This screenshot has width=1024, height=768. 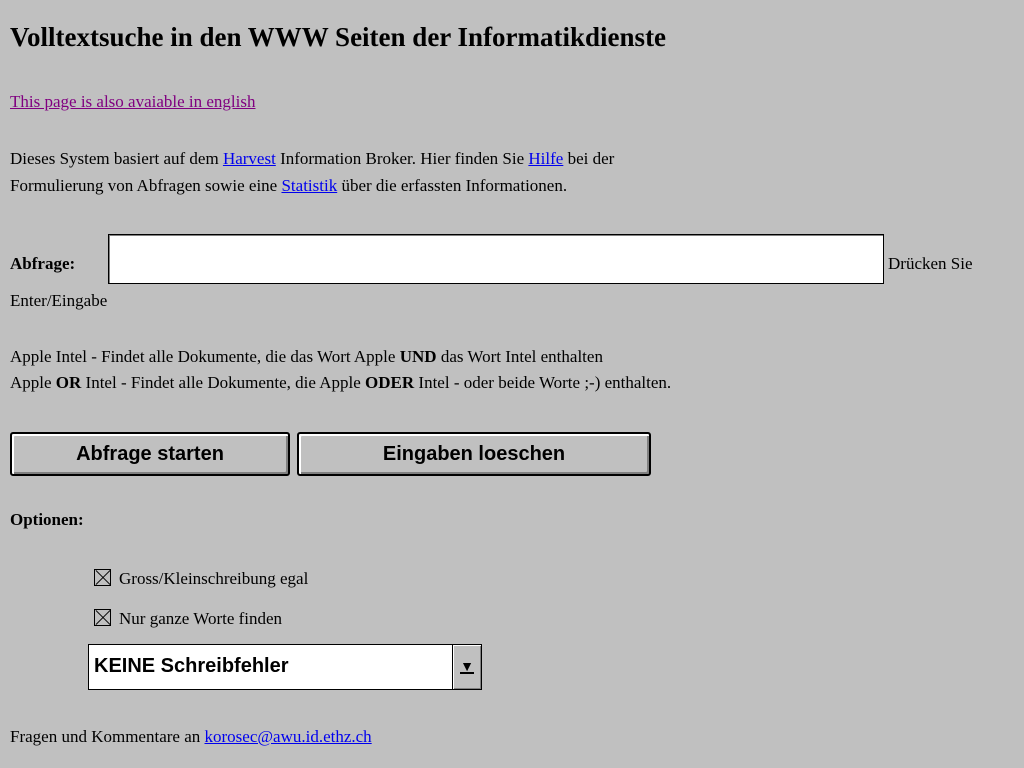 I want to click on option-case-insensitive: Gross/Kleinschreibung egal, so click(x=201, y=579).